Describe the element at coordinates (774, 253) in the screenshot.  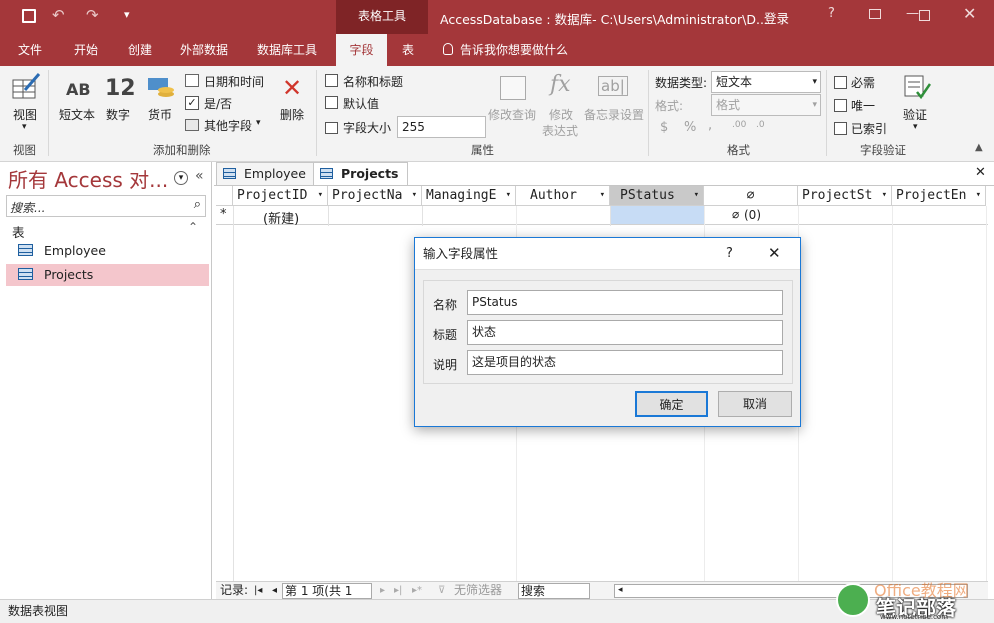
I see `dialog-close-icon: ✕` at that location.